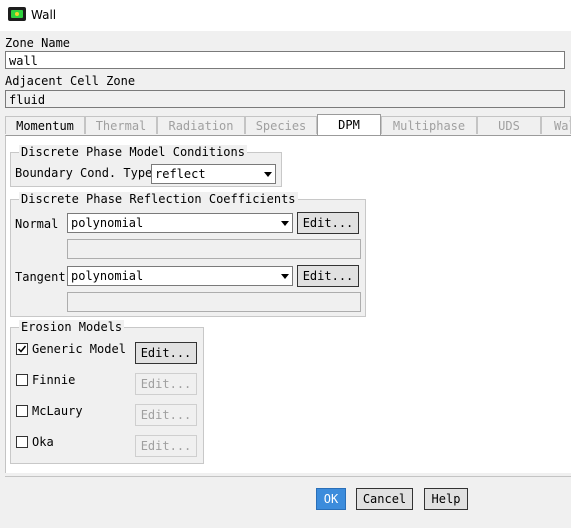 The width and height of the screenshot is (571, 528). I want to click on tab-thermal: Thermal, so click(121, 125).